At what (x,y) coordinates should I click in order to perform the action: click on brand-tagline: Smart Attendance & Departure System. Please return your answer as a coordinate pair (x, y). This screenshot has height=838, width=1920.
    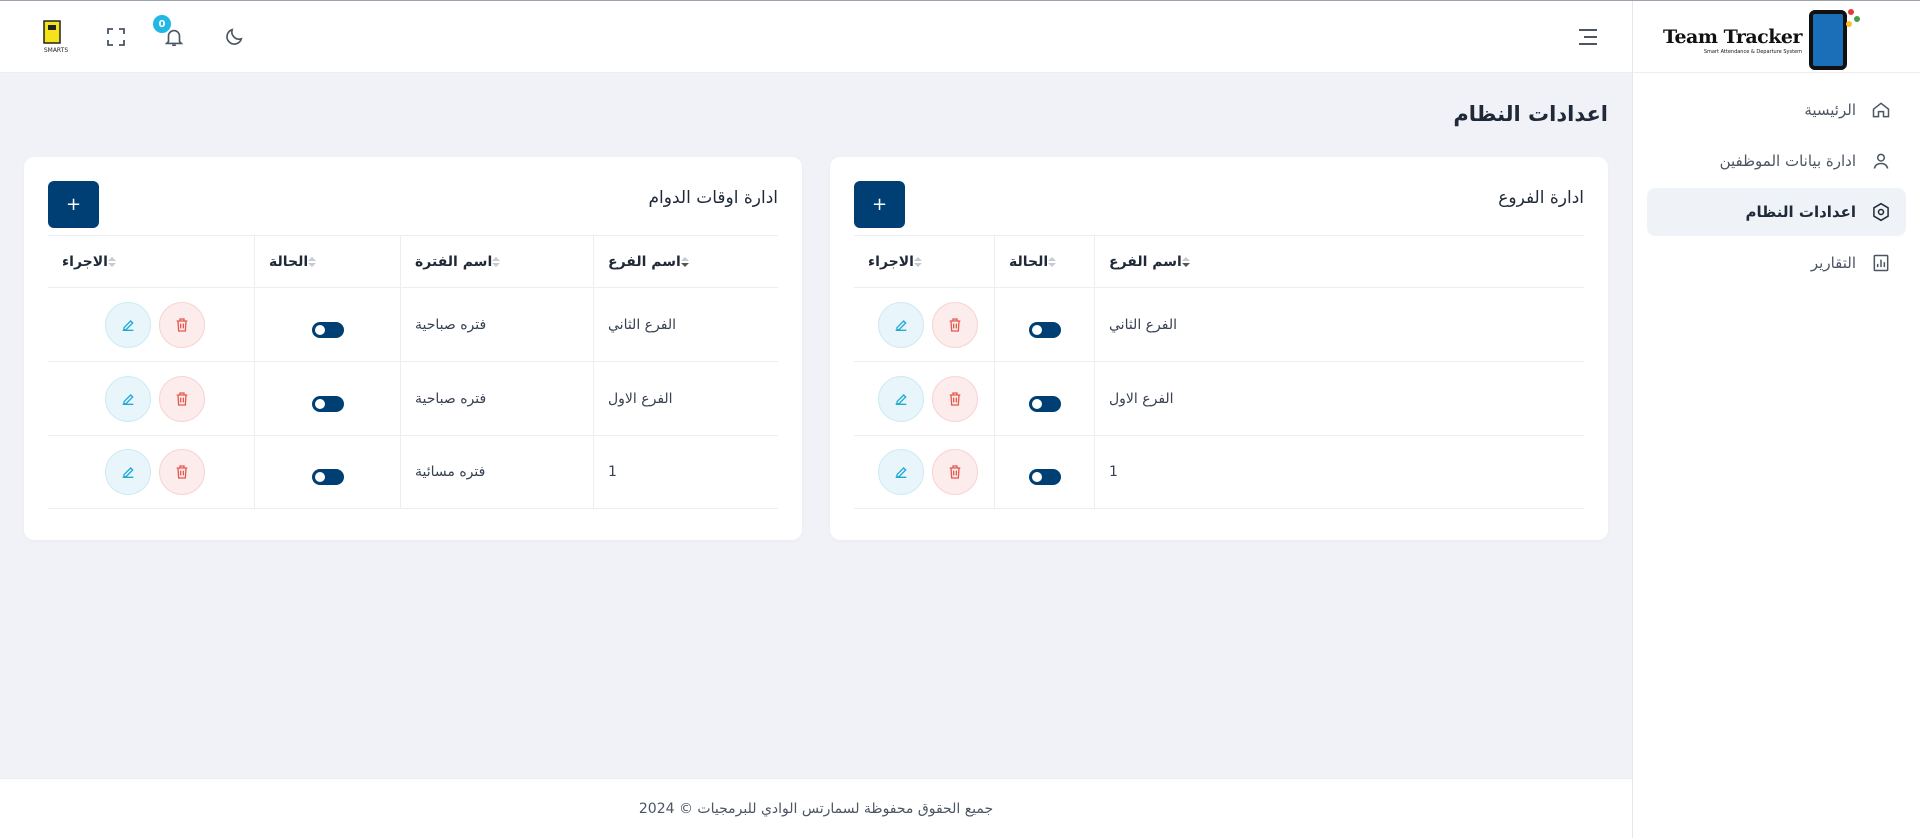
    Looking at the image, I should click on (1752, 52).